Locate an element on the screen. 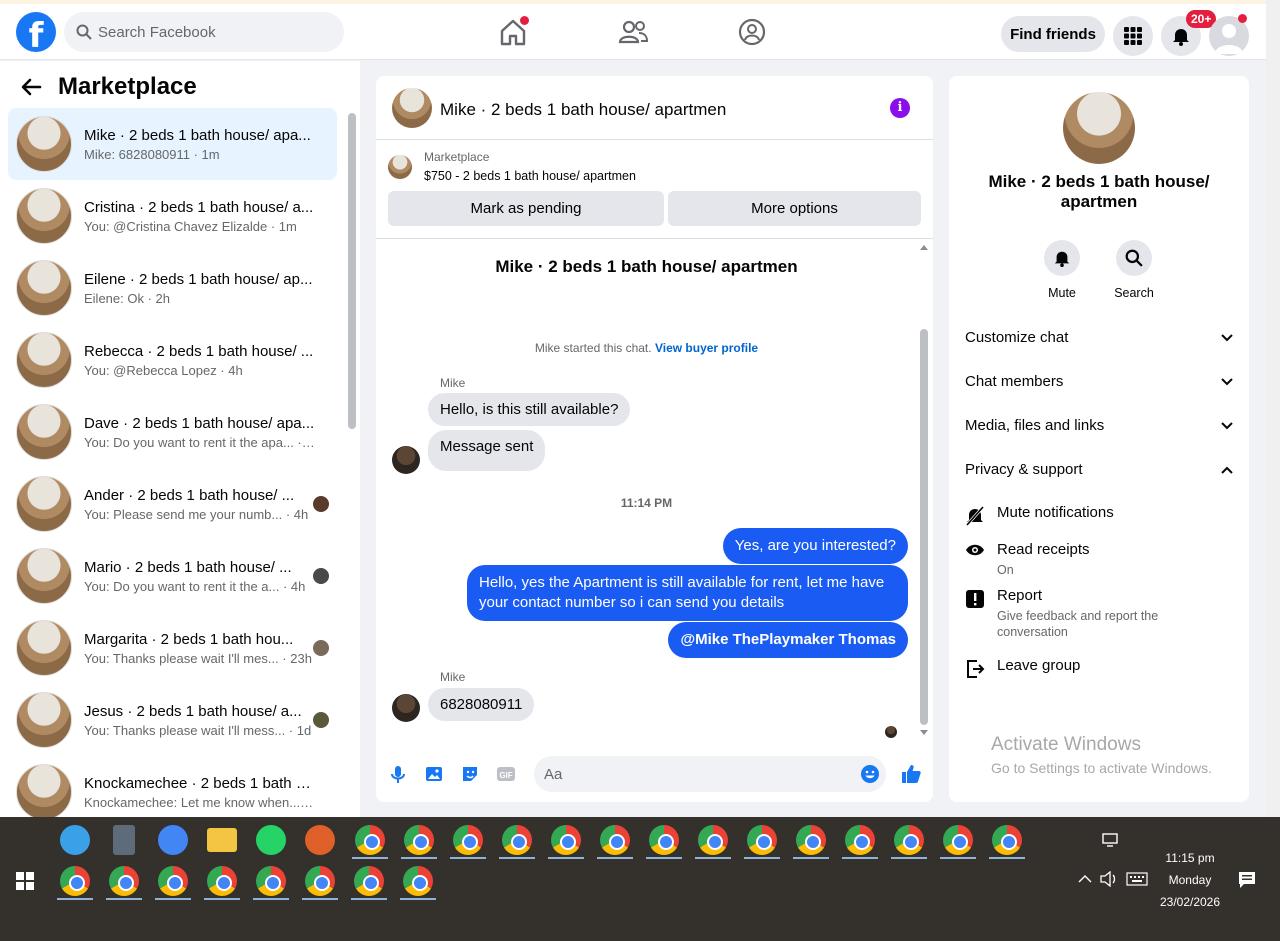 The height and width of the screenshot is (941, 1280). show-hidden-icons-chevron-icon is located at coordinates (1085, 879).